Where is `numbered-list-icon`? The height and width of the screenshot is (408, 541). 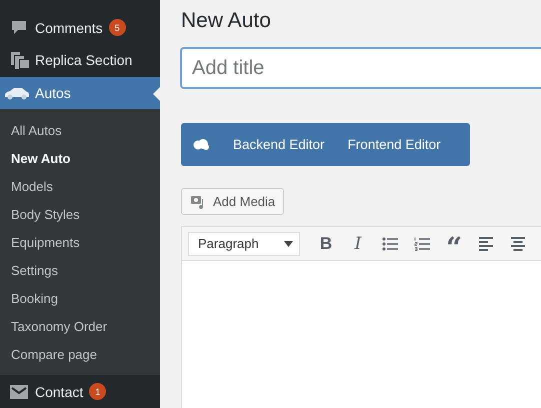 numbered-list-icon is located at coordinates (422, 243).